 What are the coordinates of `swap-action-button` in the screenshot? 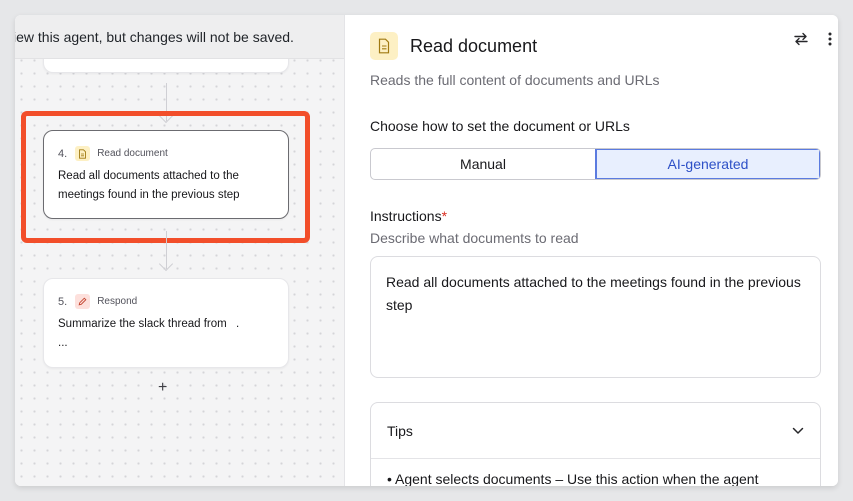 It's located at (801, 39).